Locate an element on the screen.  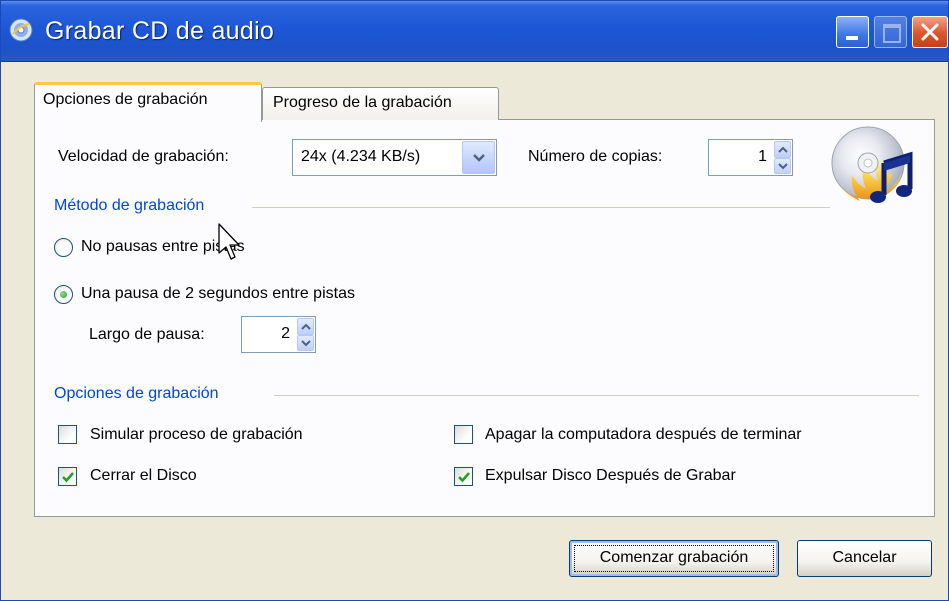
speed-label: Velocidad de grabación: is located at coordinates (143, 156).